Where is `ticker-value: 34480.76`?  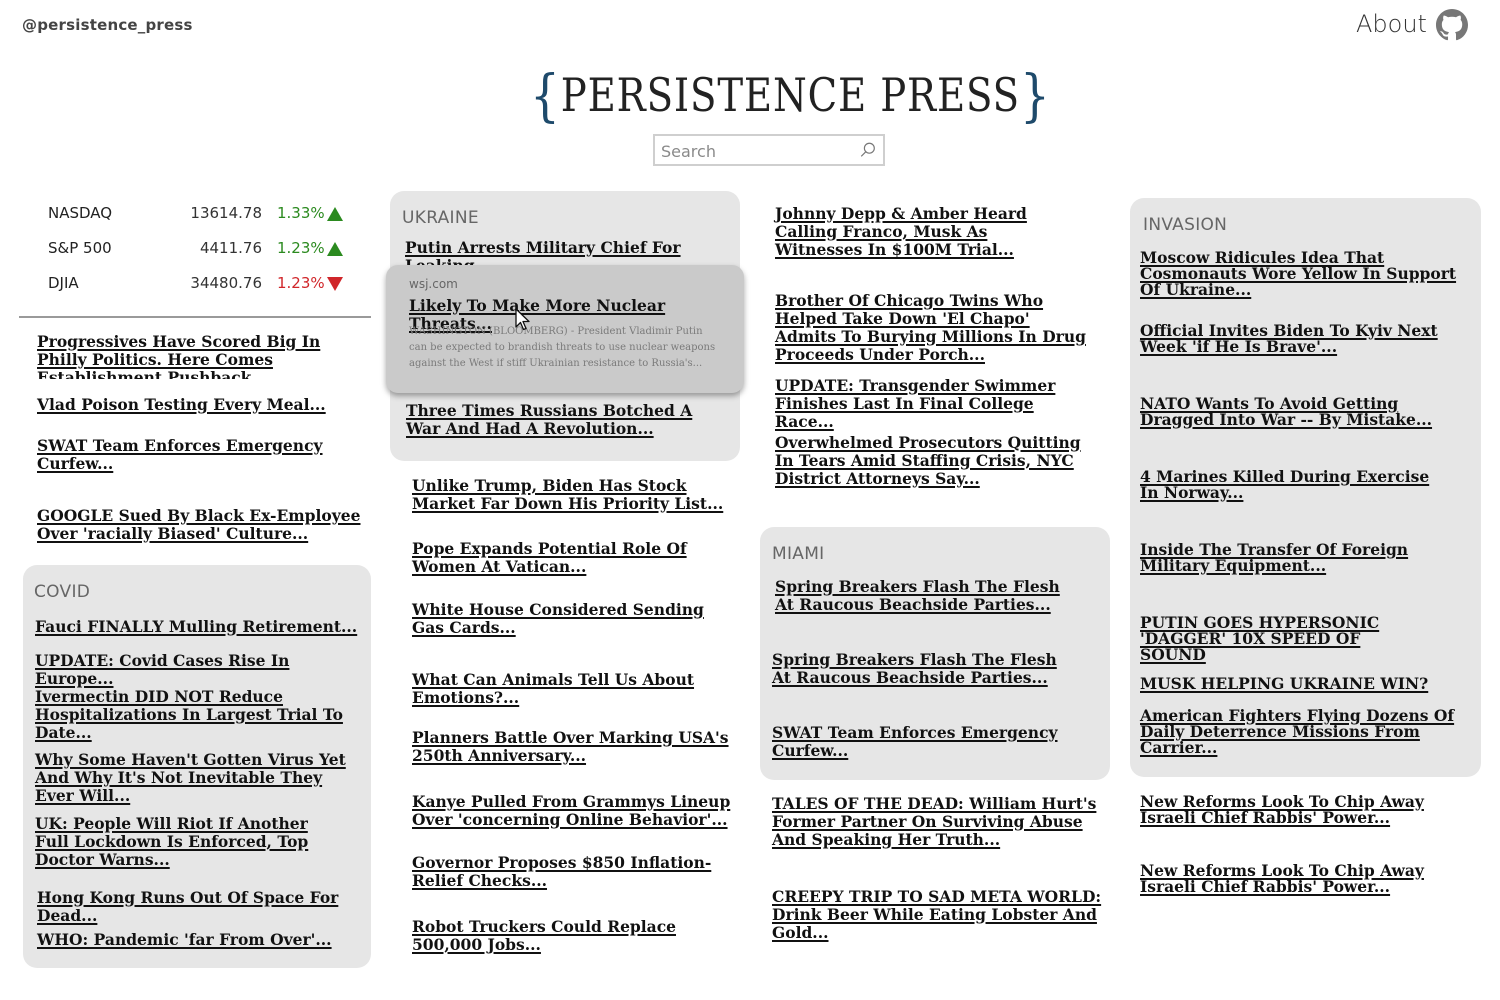
ticker-value: 34480.76 is located at coordinates (226, 283).